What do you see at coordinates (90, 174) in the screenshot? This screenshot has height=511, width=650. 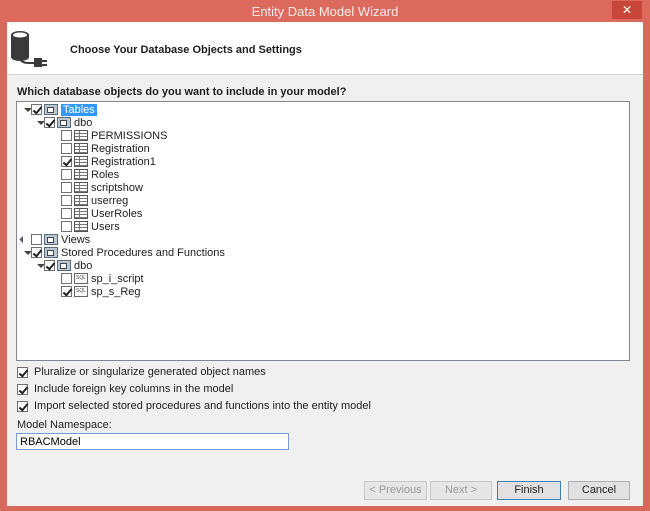 I see `tree-item-table: Roles` at bounding box center [90, 174].